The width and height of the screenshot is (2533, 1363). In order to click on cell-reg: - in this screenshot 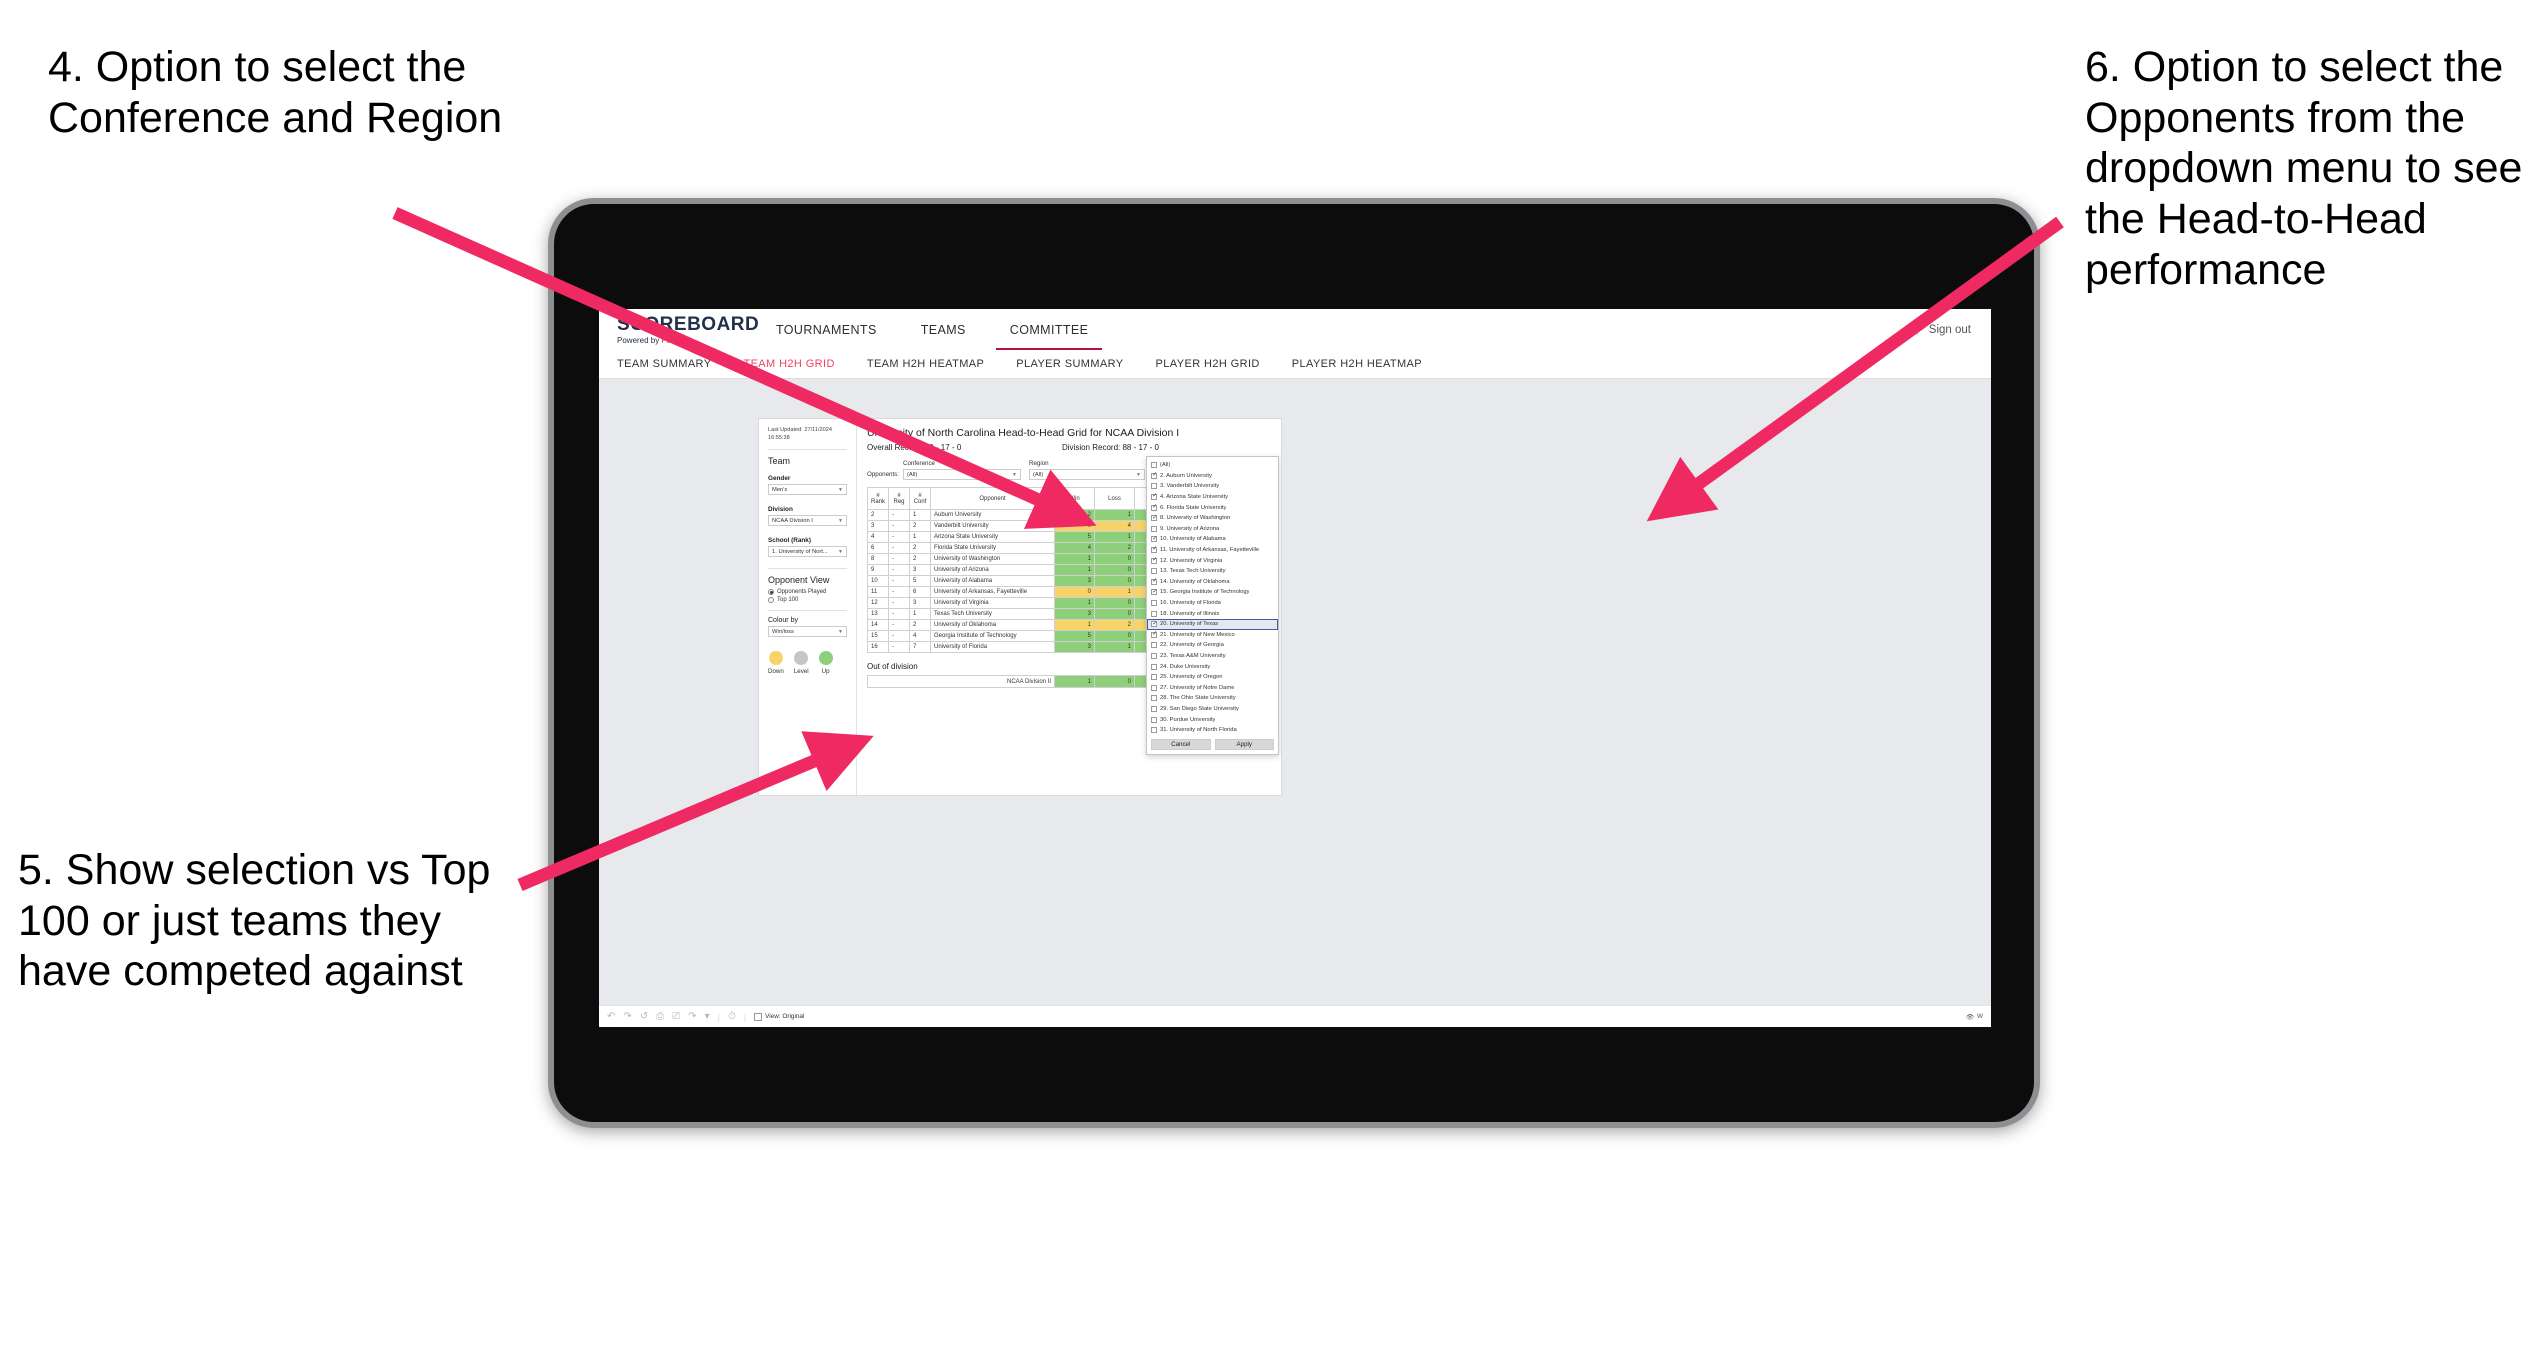, I will do `click(899, 592)`.